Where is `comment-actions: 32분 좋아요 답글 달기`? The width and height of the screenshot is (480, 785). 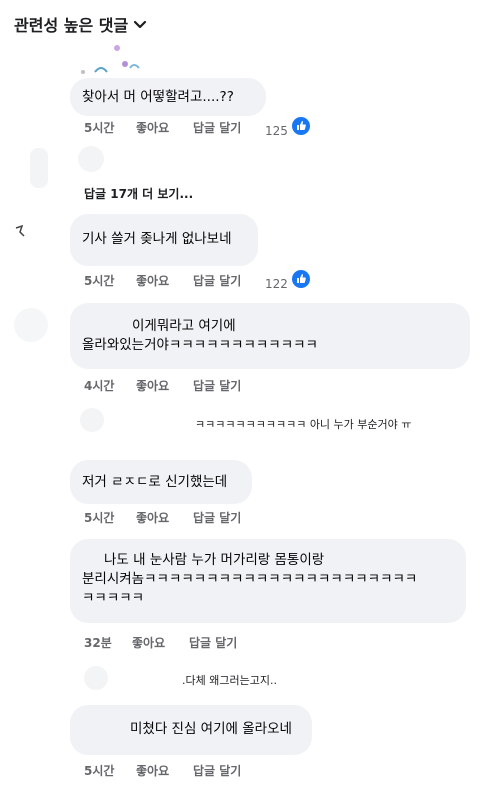 comment-actions: 32분 좋아요 답글 달기 is located at coordinates (172, 642).